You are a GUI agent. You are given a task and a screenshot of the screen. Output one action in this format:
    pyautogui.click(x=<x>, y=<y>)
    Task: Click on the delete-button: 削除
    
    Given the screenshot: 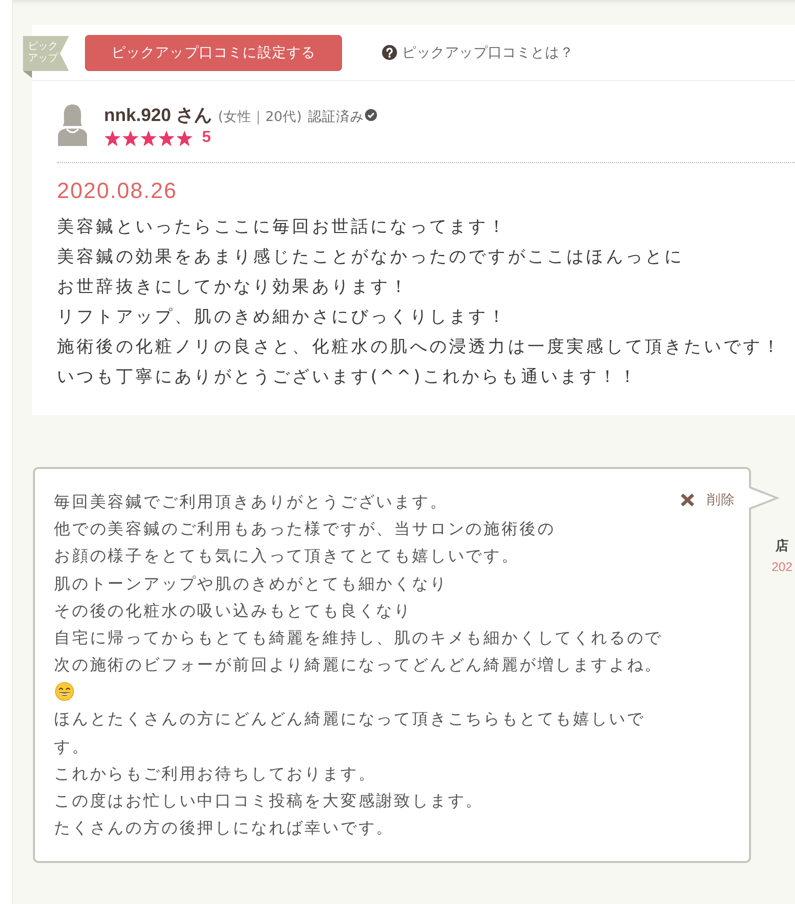 What is the action you would take?
    pyautogui.click(x=707, y=500)
    